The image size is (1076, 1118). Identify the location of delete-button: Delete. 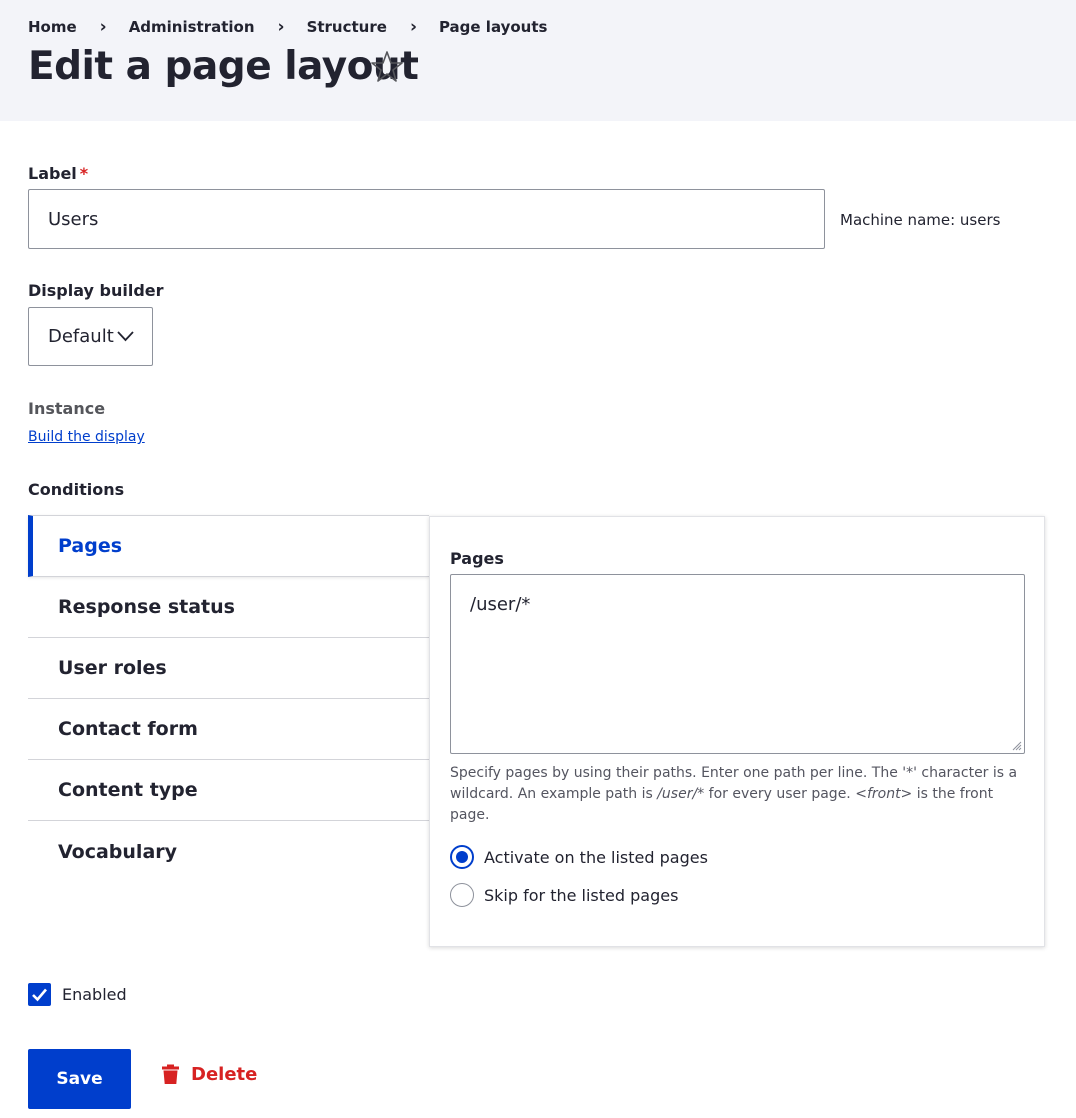
(209, 1074).